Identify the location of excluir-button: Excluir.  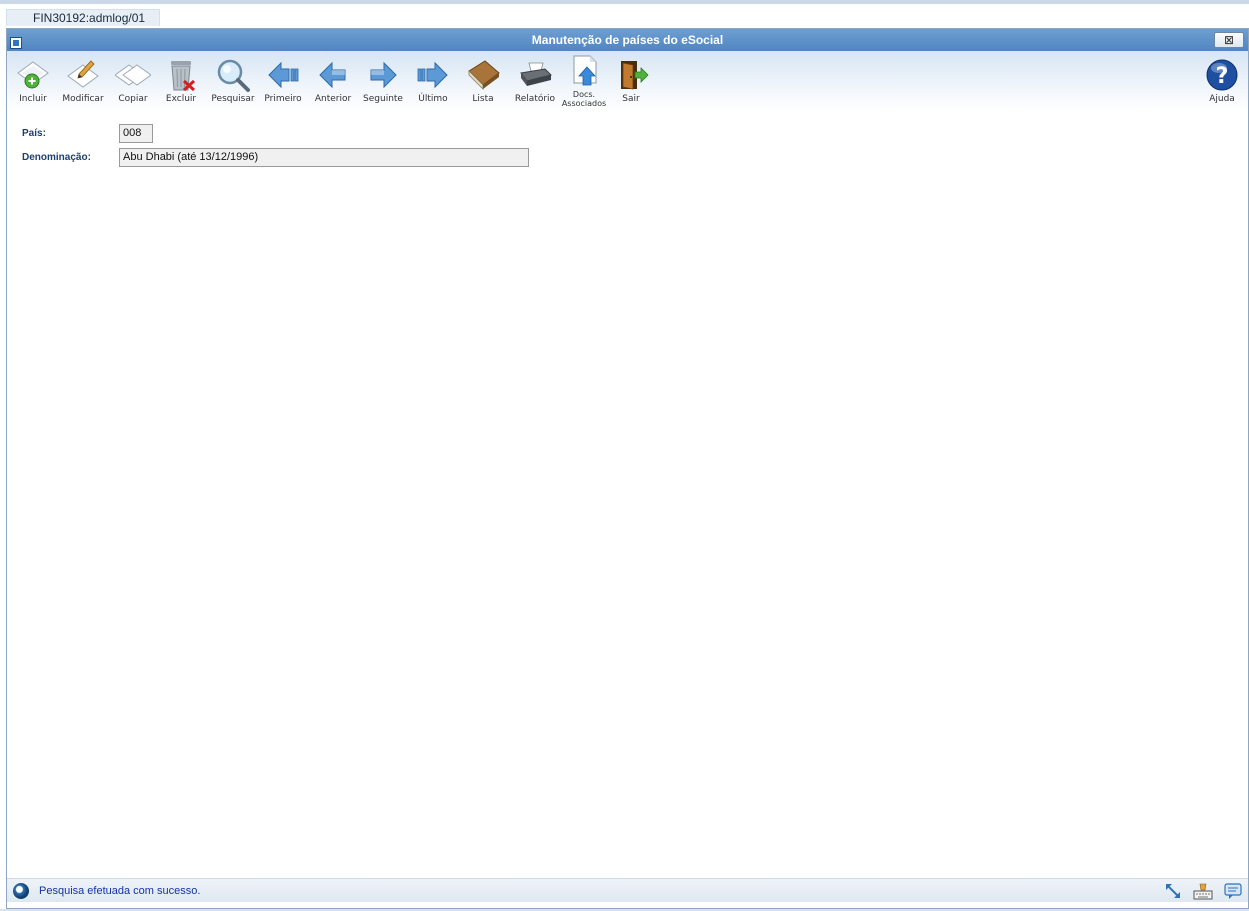
(181, 81).